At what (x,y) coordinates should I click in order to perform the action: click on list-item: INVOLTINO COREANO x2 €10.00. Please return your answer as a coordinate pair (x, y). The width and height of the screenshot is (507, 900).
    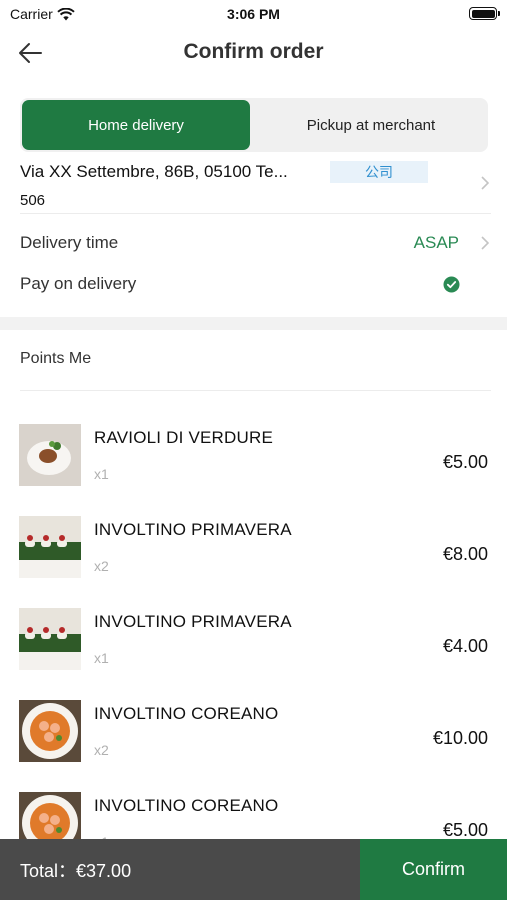
    Looking at the image, I should click on (253, 726).